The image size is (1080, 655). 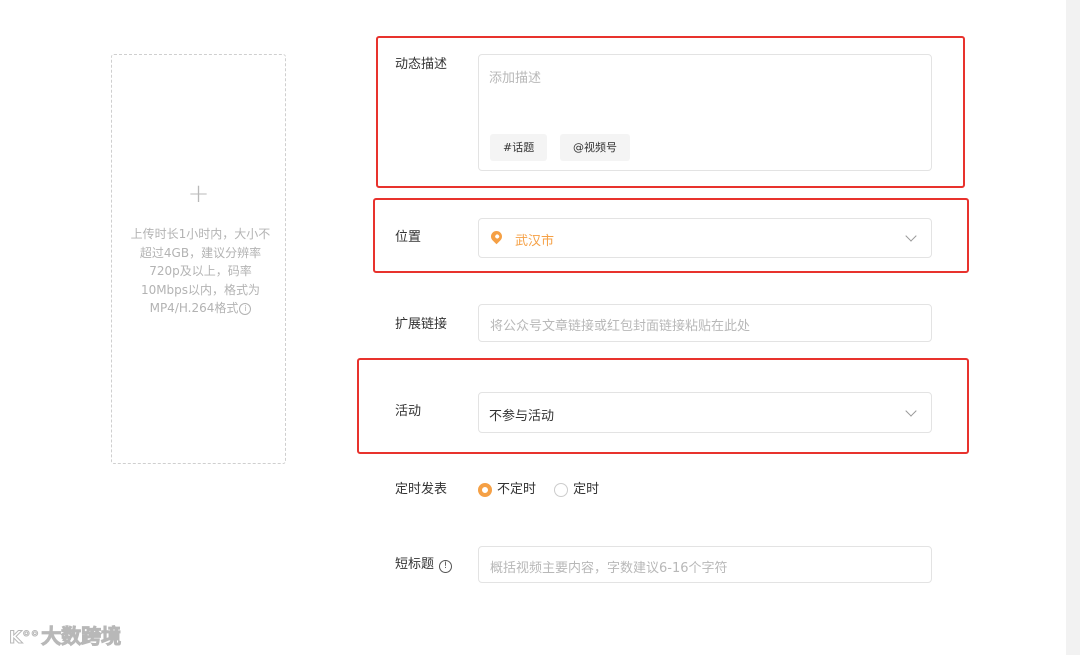 What do you see at coordinates (517, 489) in the screenshot?
I see `schedule-option-label: 不定时` at bounding box center [517, 489].